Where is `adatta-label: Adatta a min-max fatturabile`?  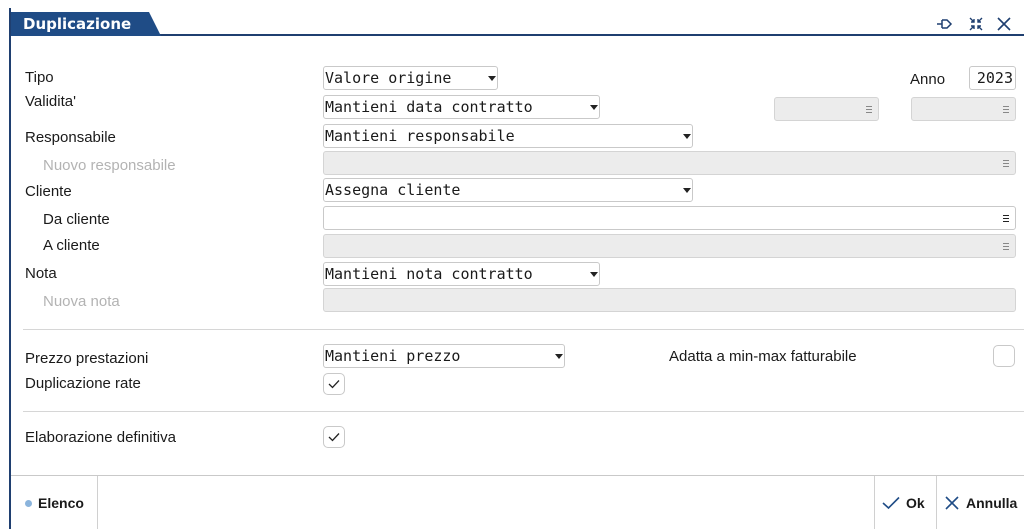 adatta-label: Adatta a min-max fatturabile is located at coordinates (763, 356).